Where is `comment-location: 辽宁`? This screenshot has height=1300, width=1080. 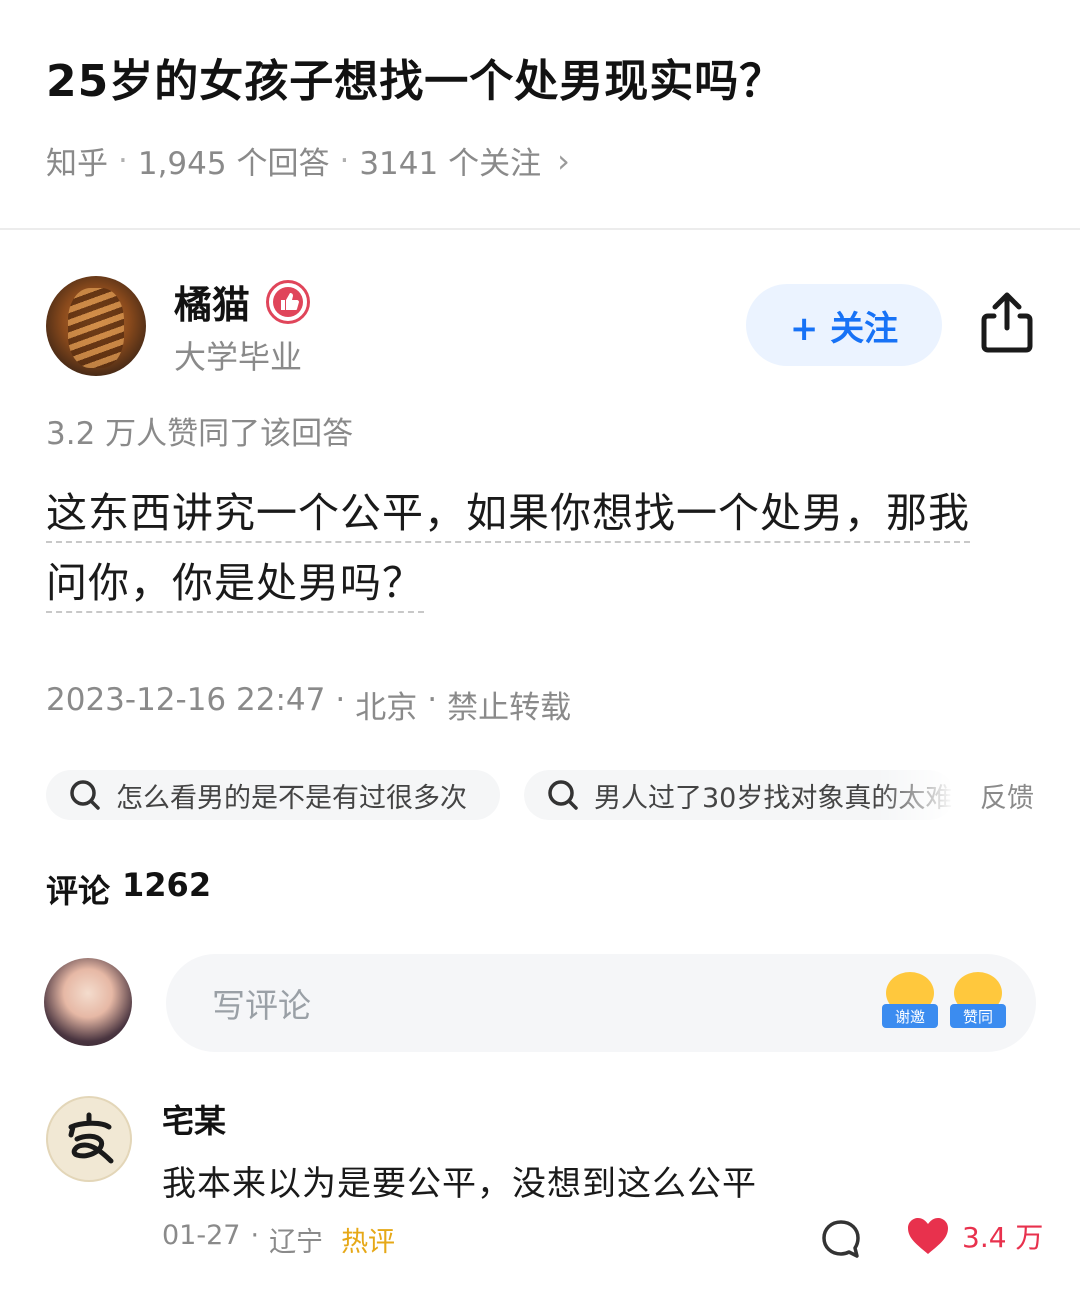 comment-location: 辽宁 is located at coordinates (296, 1242).